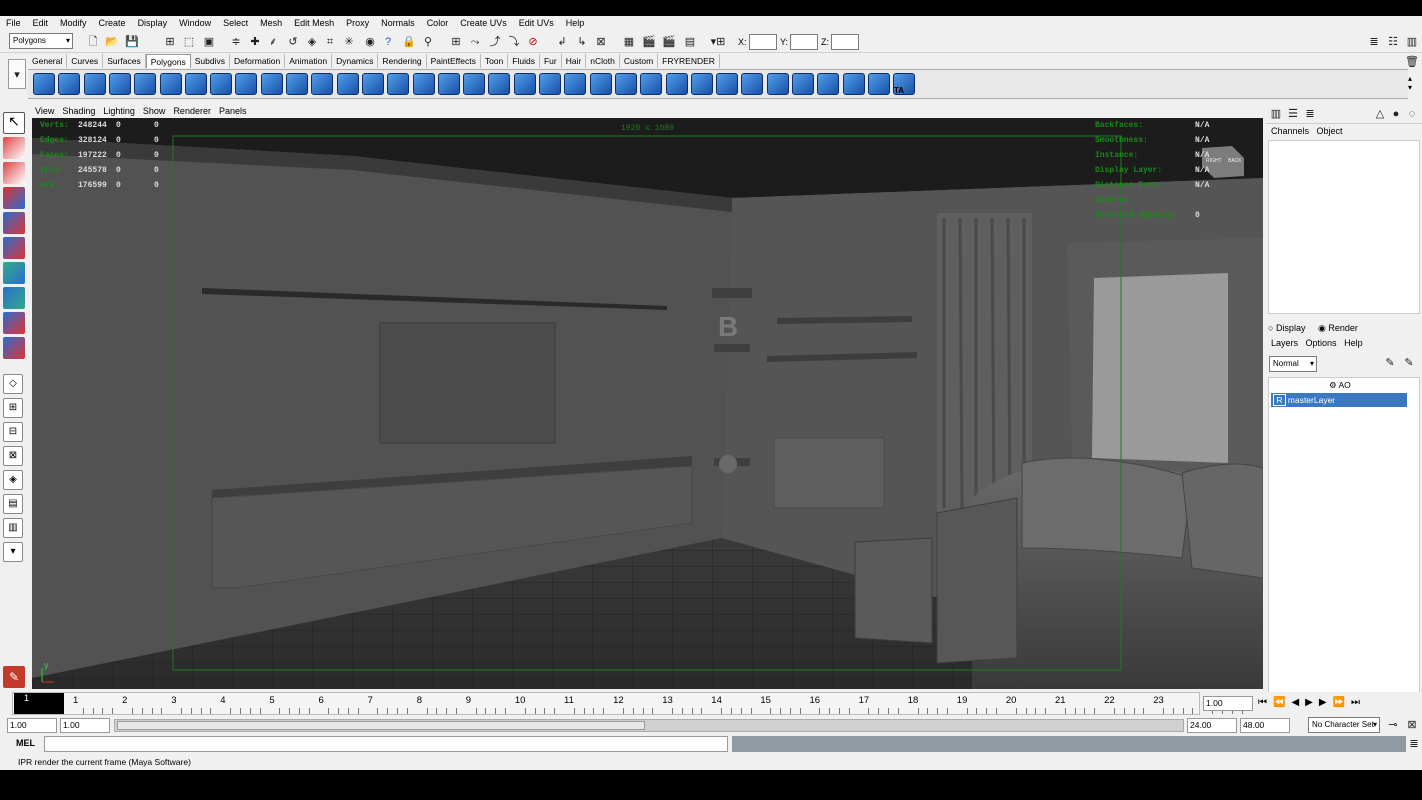  I want to click on move-tool-icon, so click(14, 198).